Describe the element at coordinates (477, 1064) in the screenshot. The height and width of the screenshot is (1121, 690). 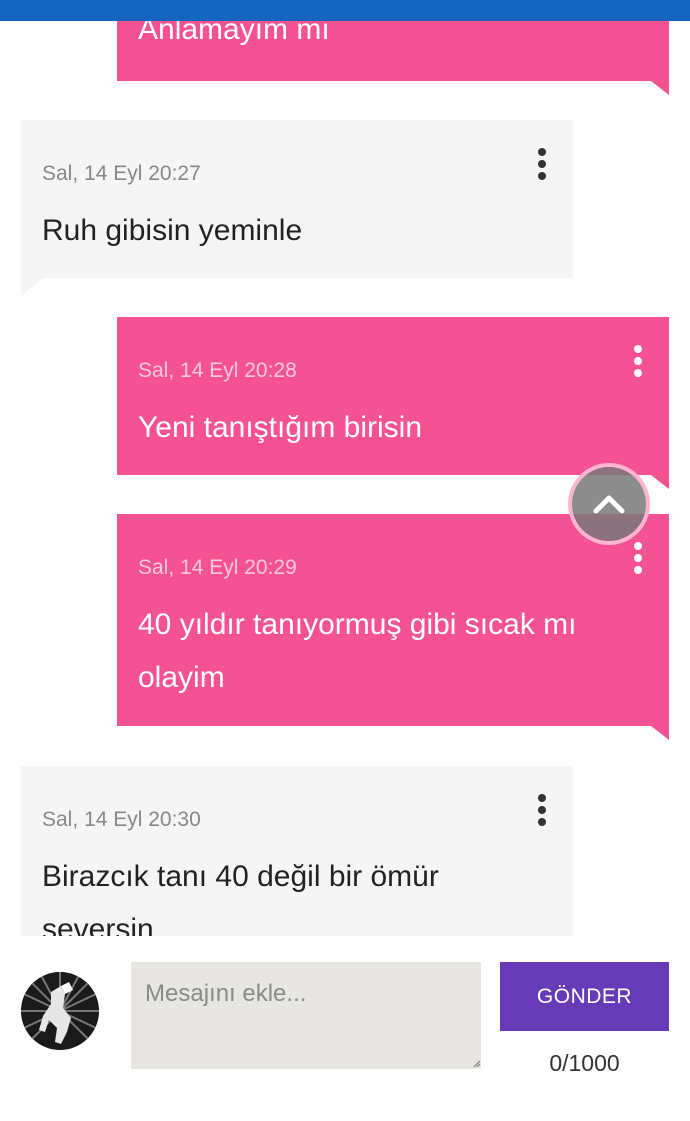
I see `resize-handle-icon` at that location.